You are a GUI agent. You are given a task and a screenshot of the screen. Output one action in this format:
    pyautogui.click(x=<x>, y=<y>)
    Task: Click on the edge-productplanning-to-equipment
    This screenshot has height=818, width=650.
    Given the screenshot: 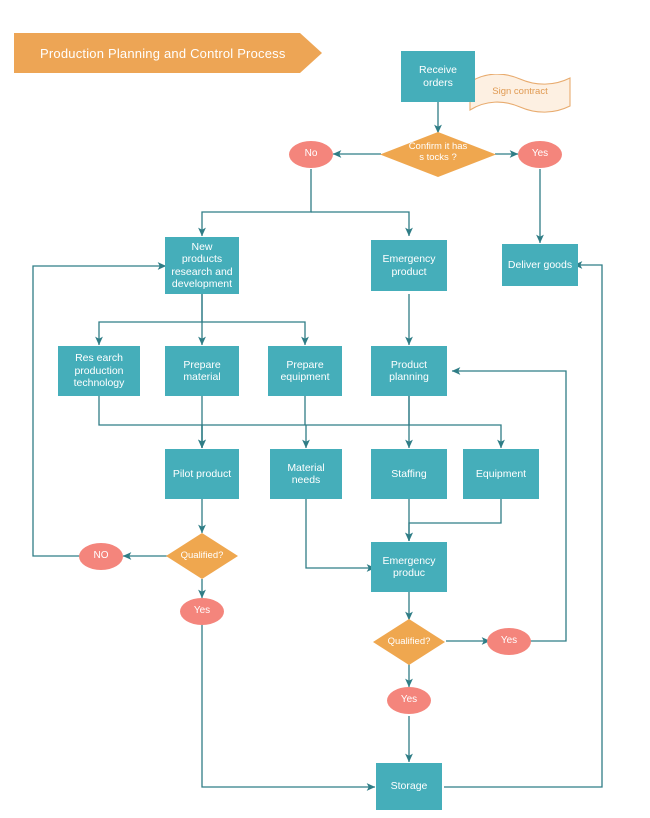 What is the action you would take?
    pyautogui.click(x=457, y=436)
    